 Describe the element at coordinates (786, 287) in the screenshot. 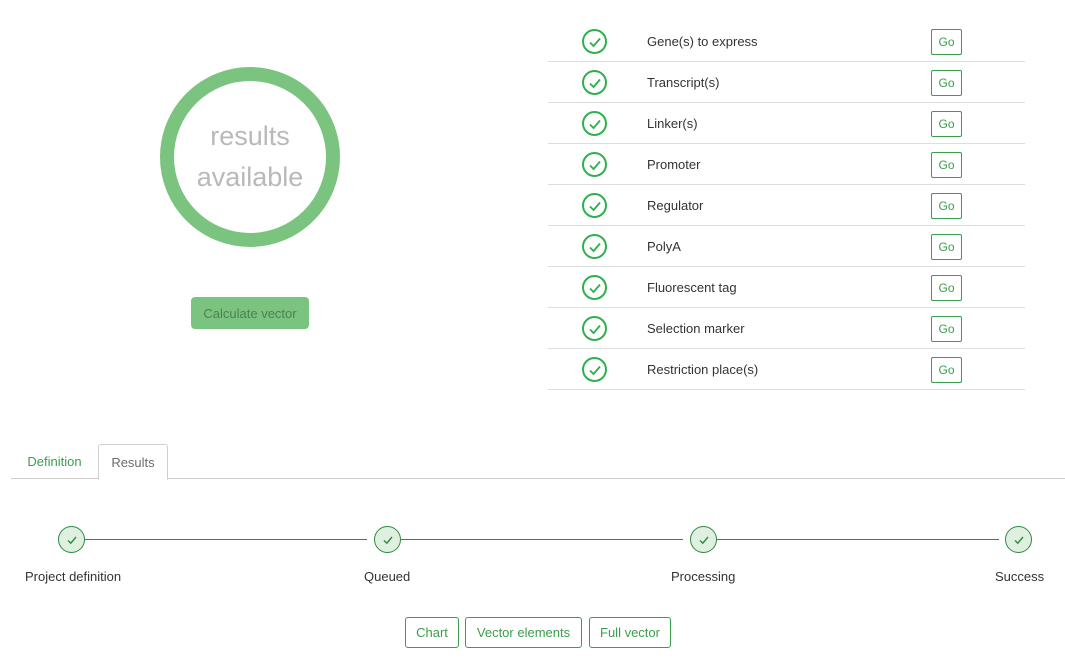

I see `checklist-row-fluorescent-tag: Fluorescent tag Go` at that location.